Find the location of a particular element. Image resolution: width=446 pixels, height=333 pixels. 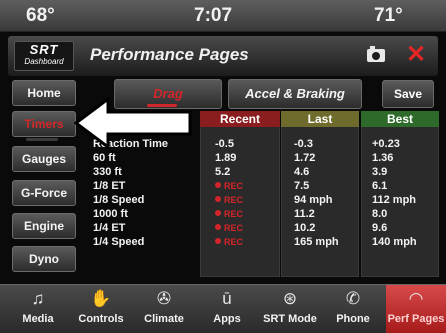

sidebar-item-g-force: G-Force is located at coordinates (44, 193).